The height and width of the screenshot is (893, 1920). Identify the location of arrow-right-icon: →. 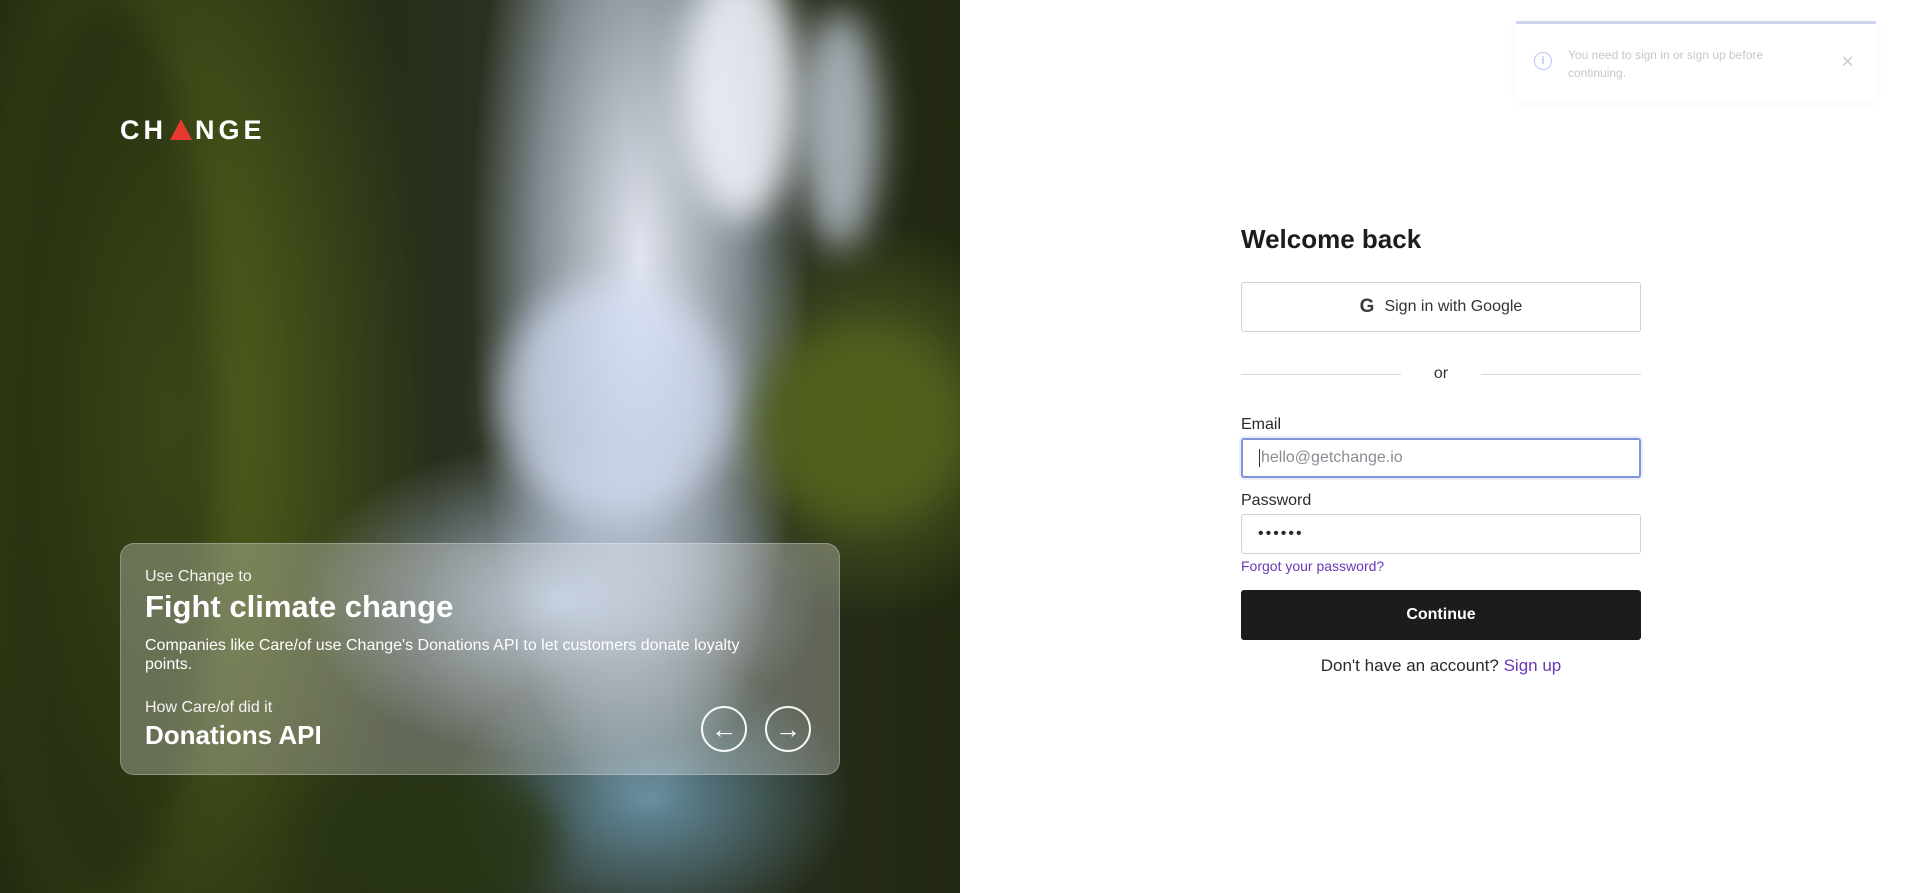
(788, 729).